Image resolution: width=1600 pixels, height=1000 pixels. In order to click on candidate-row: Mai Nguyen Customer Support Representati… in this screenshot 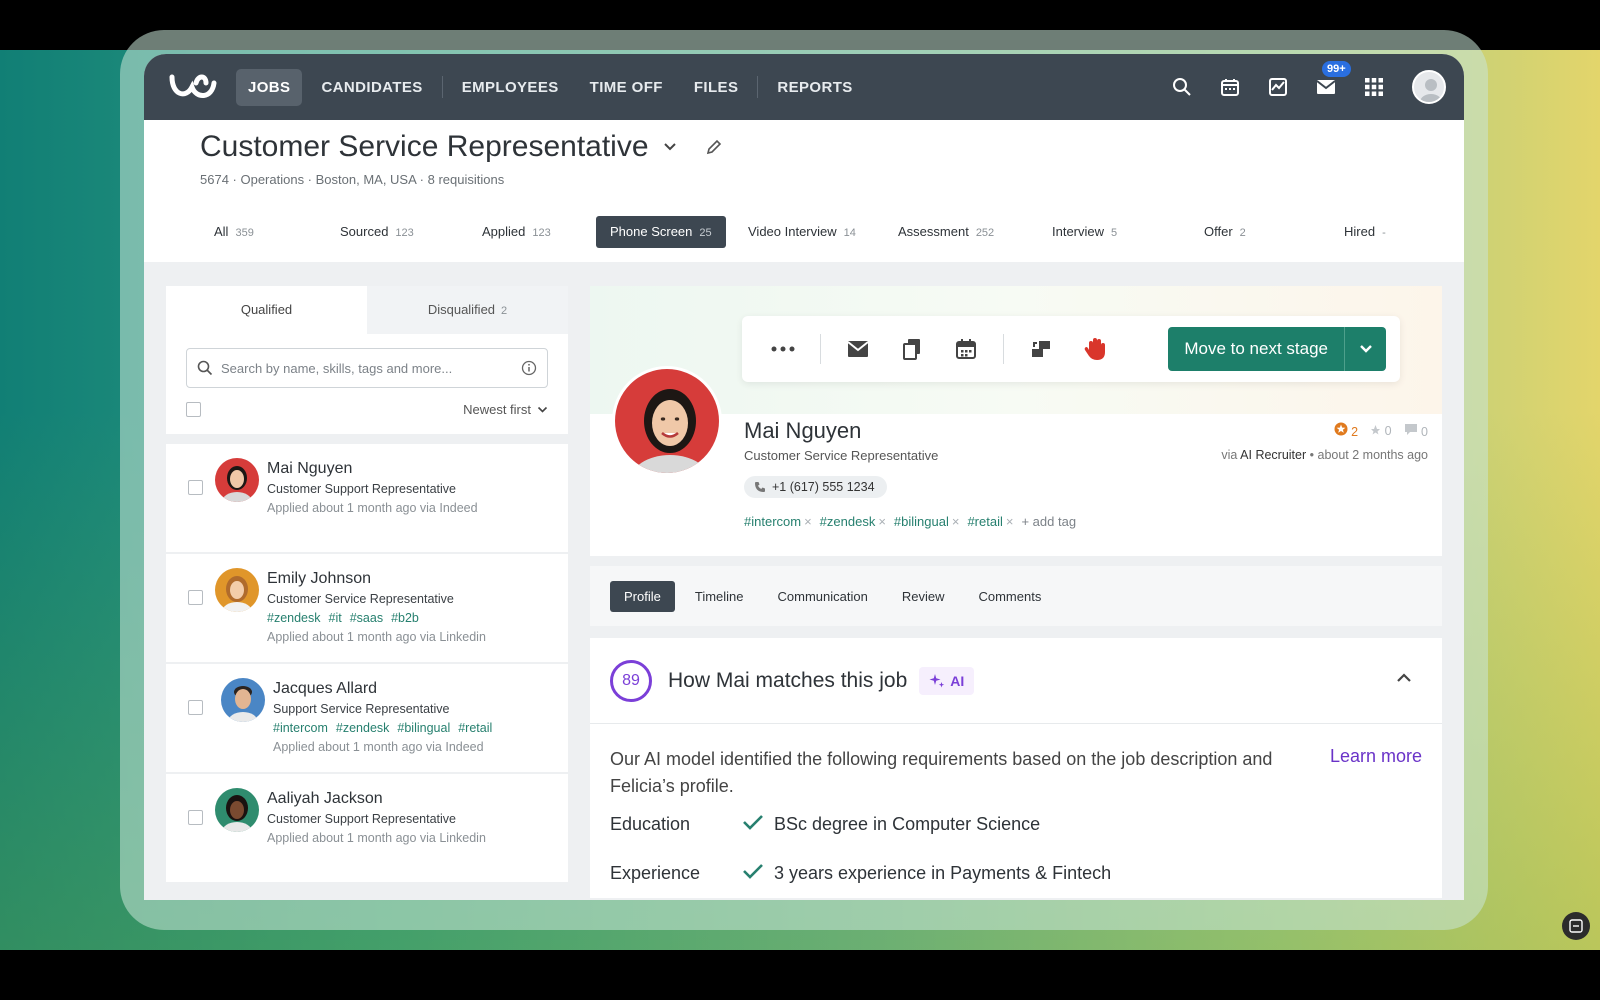, I will do `click(367, 498)`.